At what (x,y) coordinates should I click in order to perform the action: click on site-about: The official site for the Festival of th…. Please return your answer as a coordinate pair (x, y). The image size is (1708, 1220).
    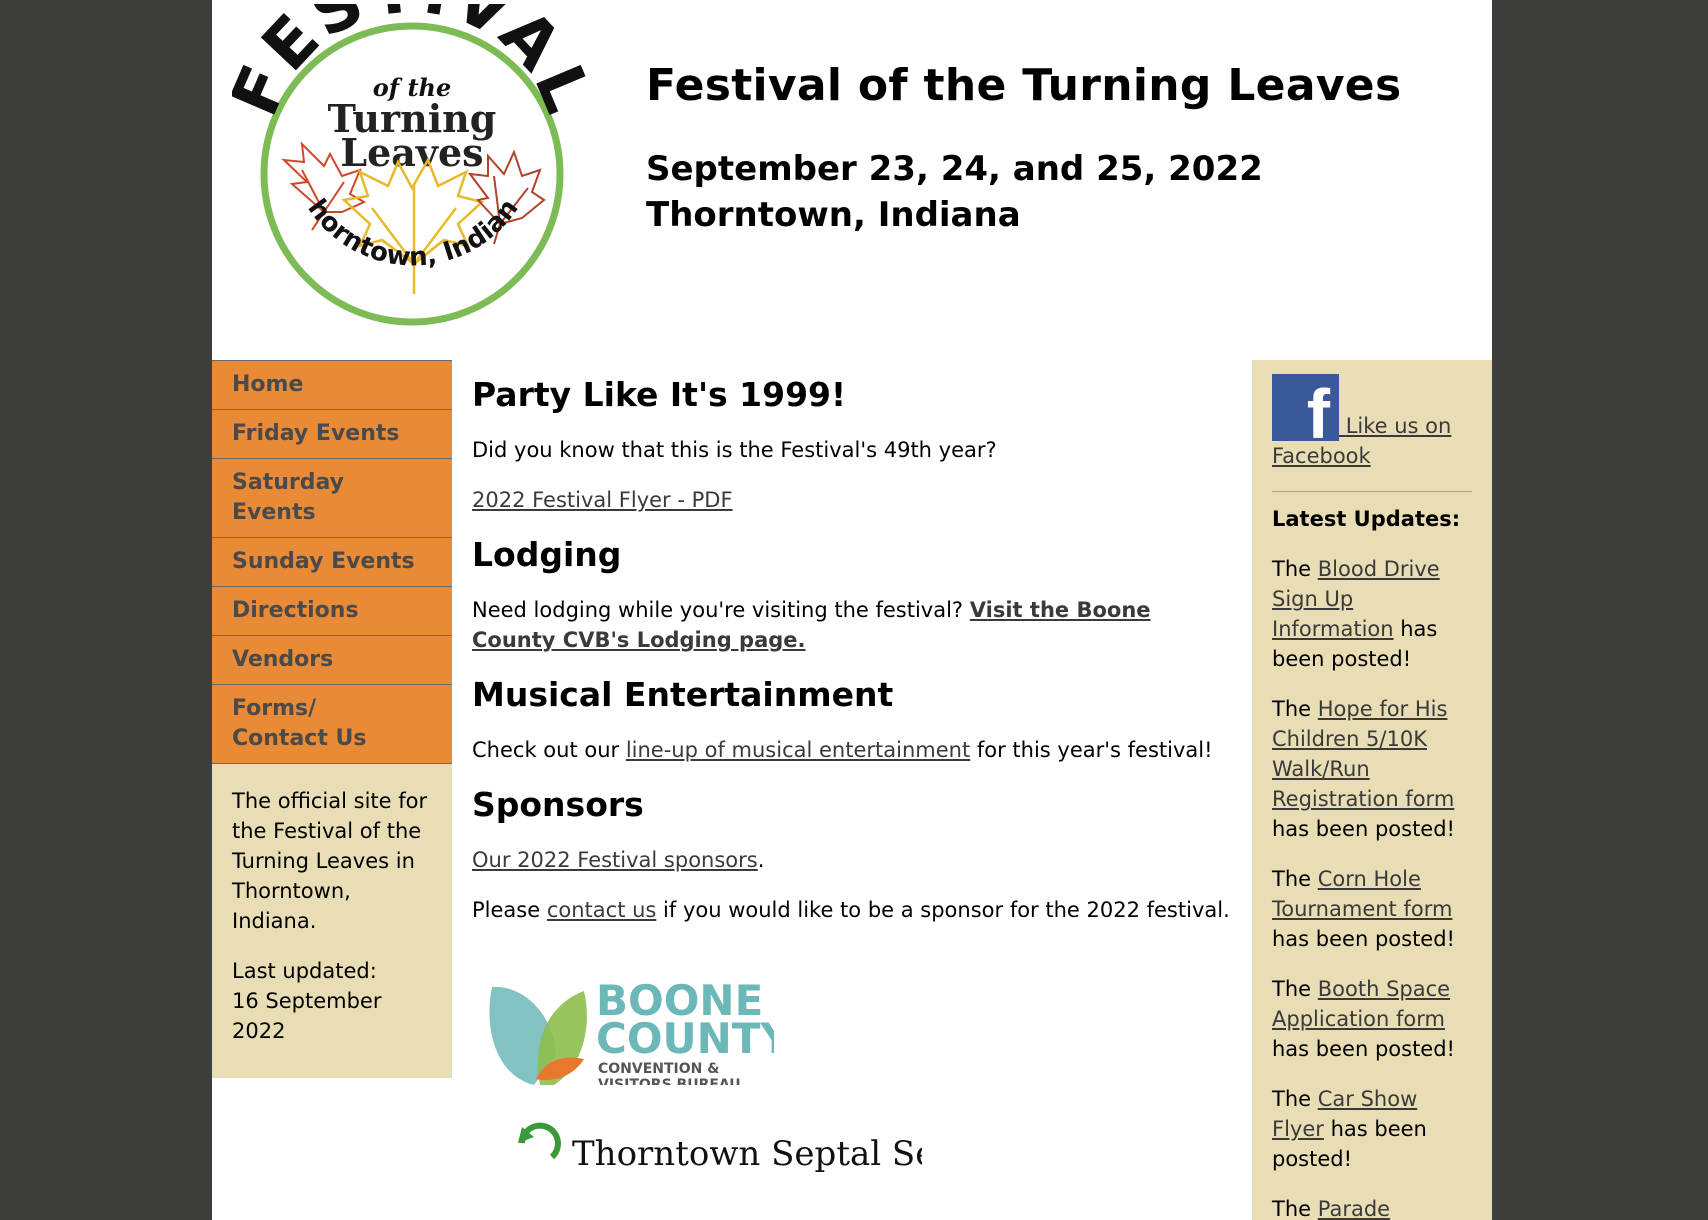
    Looking at the image, I should click on (330, 861).